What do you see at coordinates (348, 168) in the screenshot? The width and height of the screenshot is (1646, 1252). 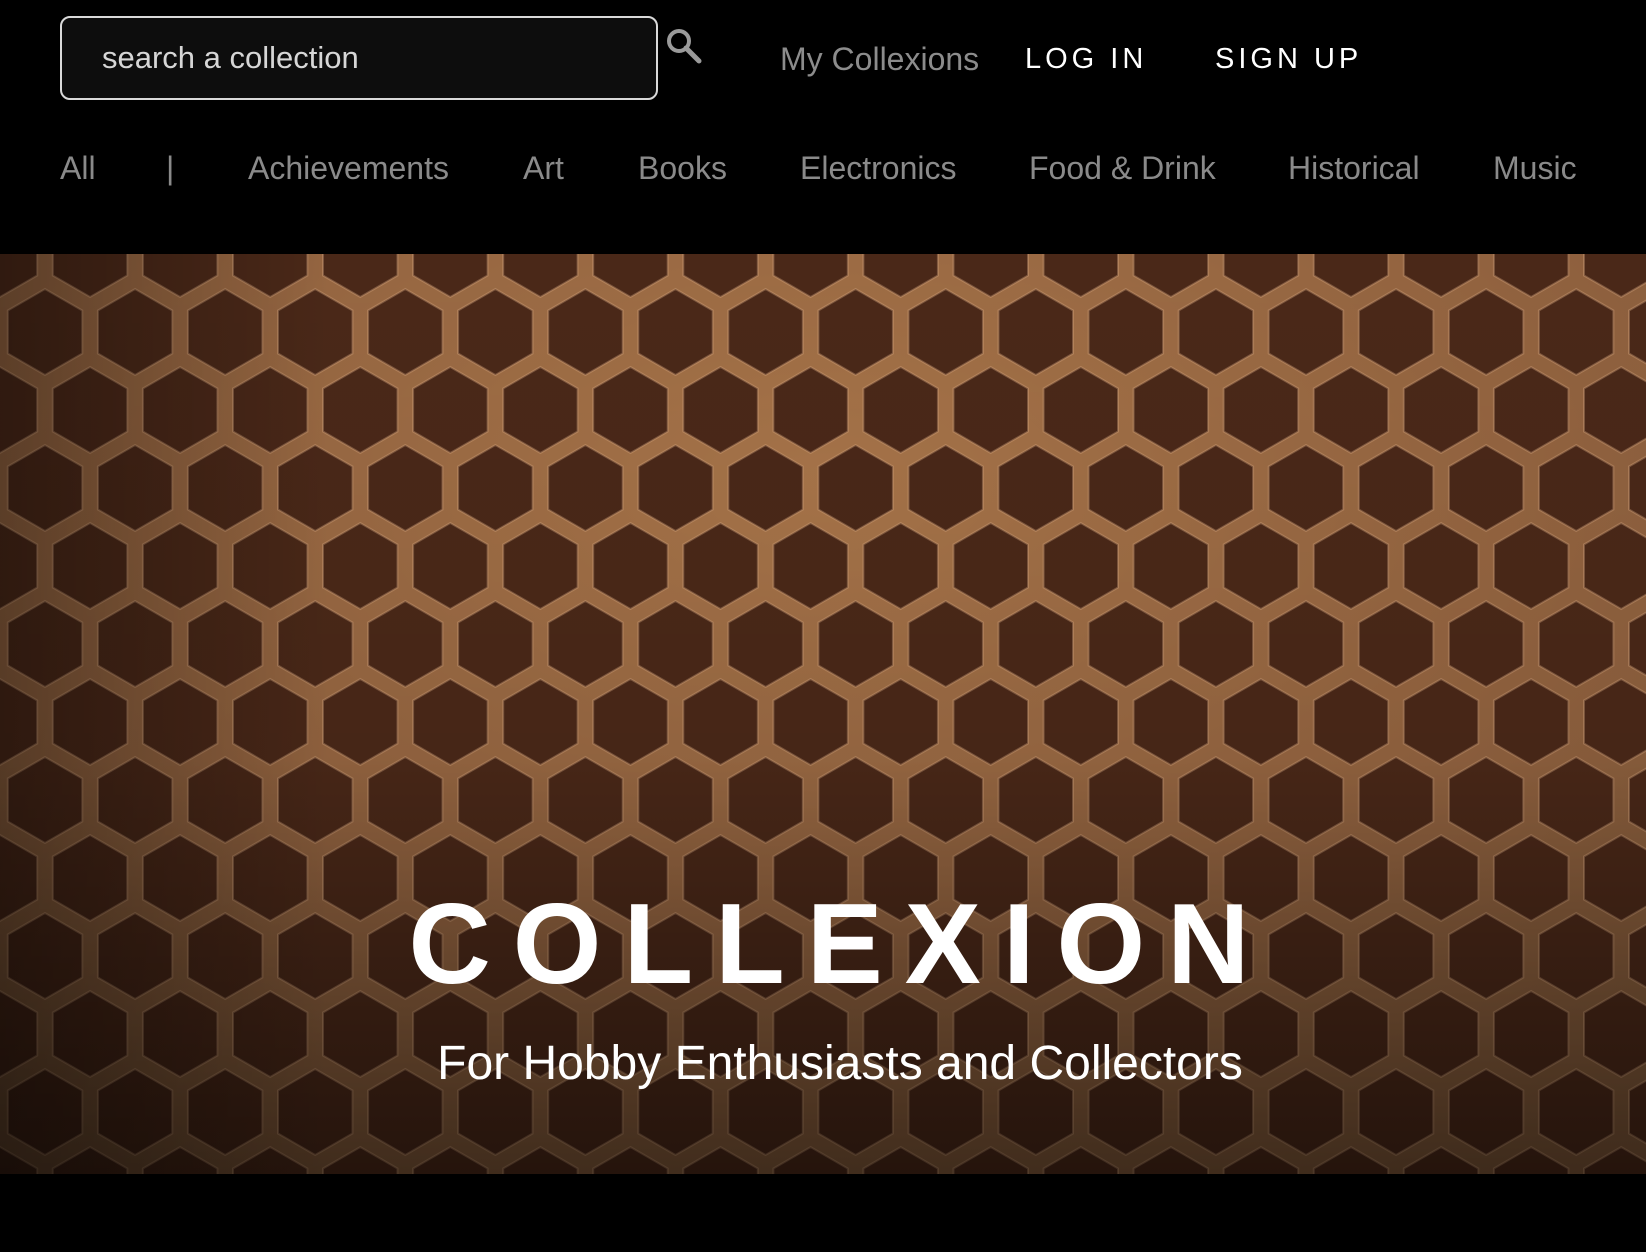 I see `category-achievements: Achievements` at bounding box center [348, 168].